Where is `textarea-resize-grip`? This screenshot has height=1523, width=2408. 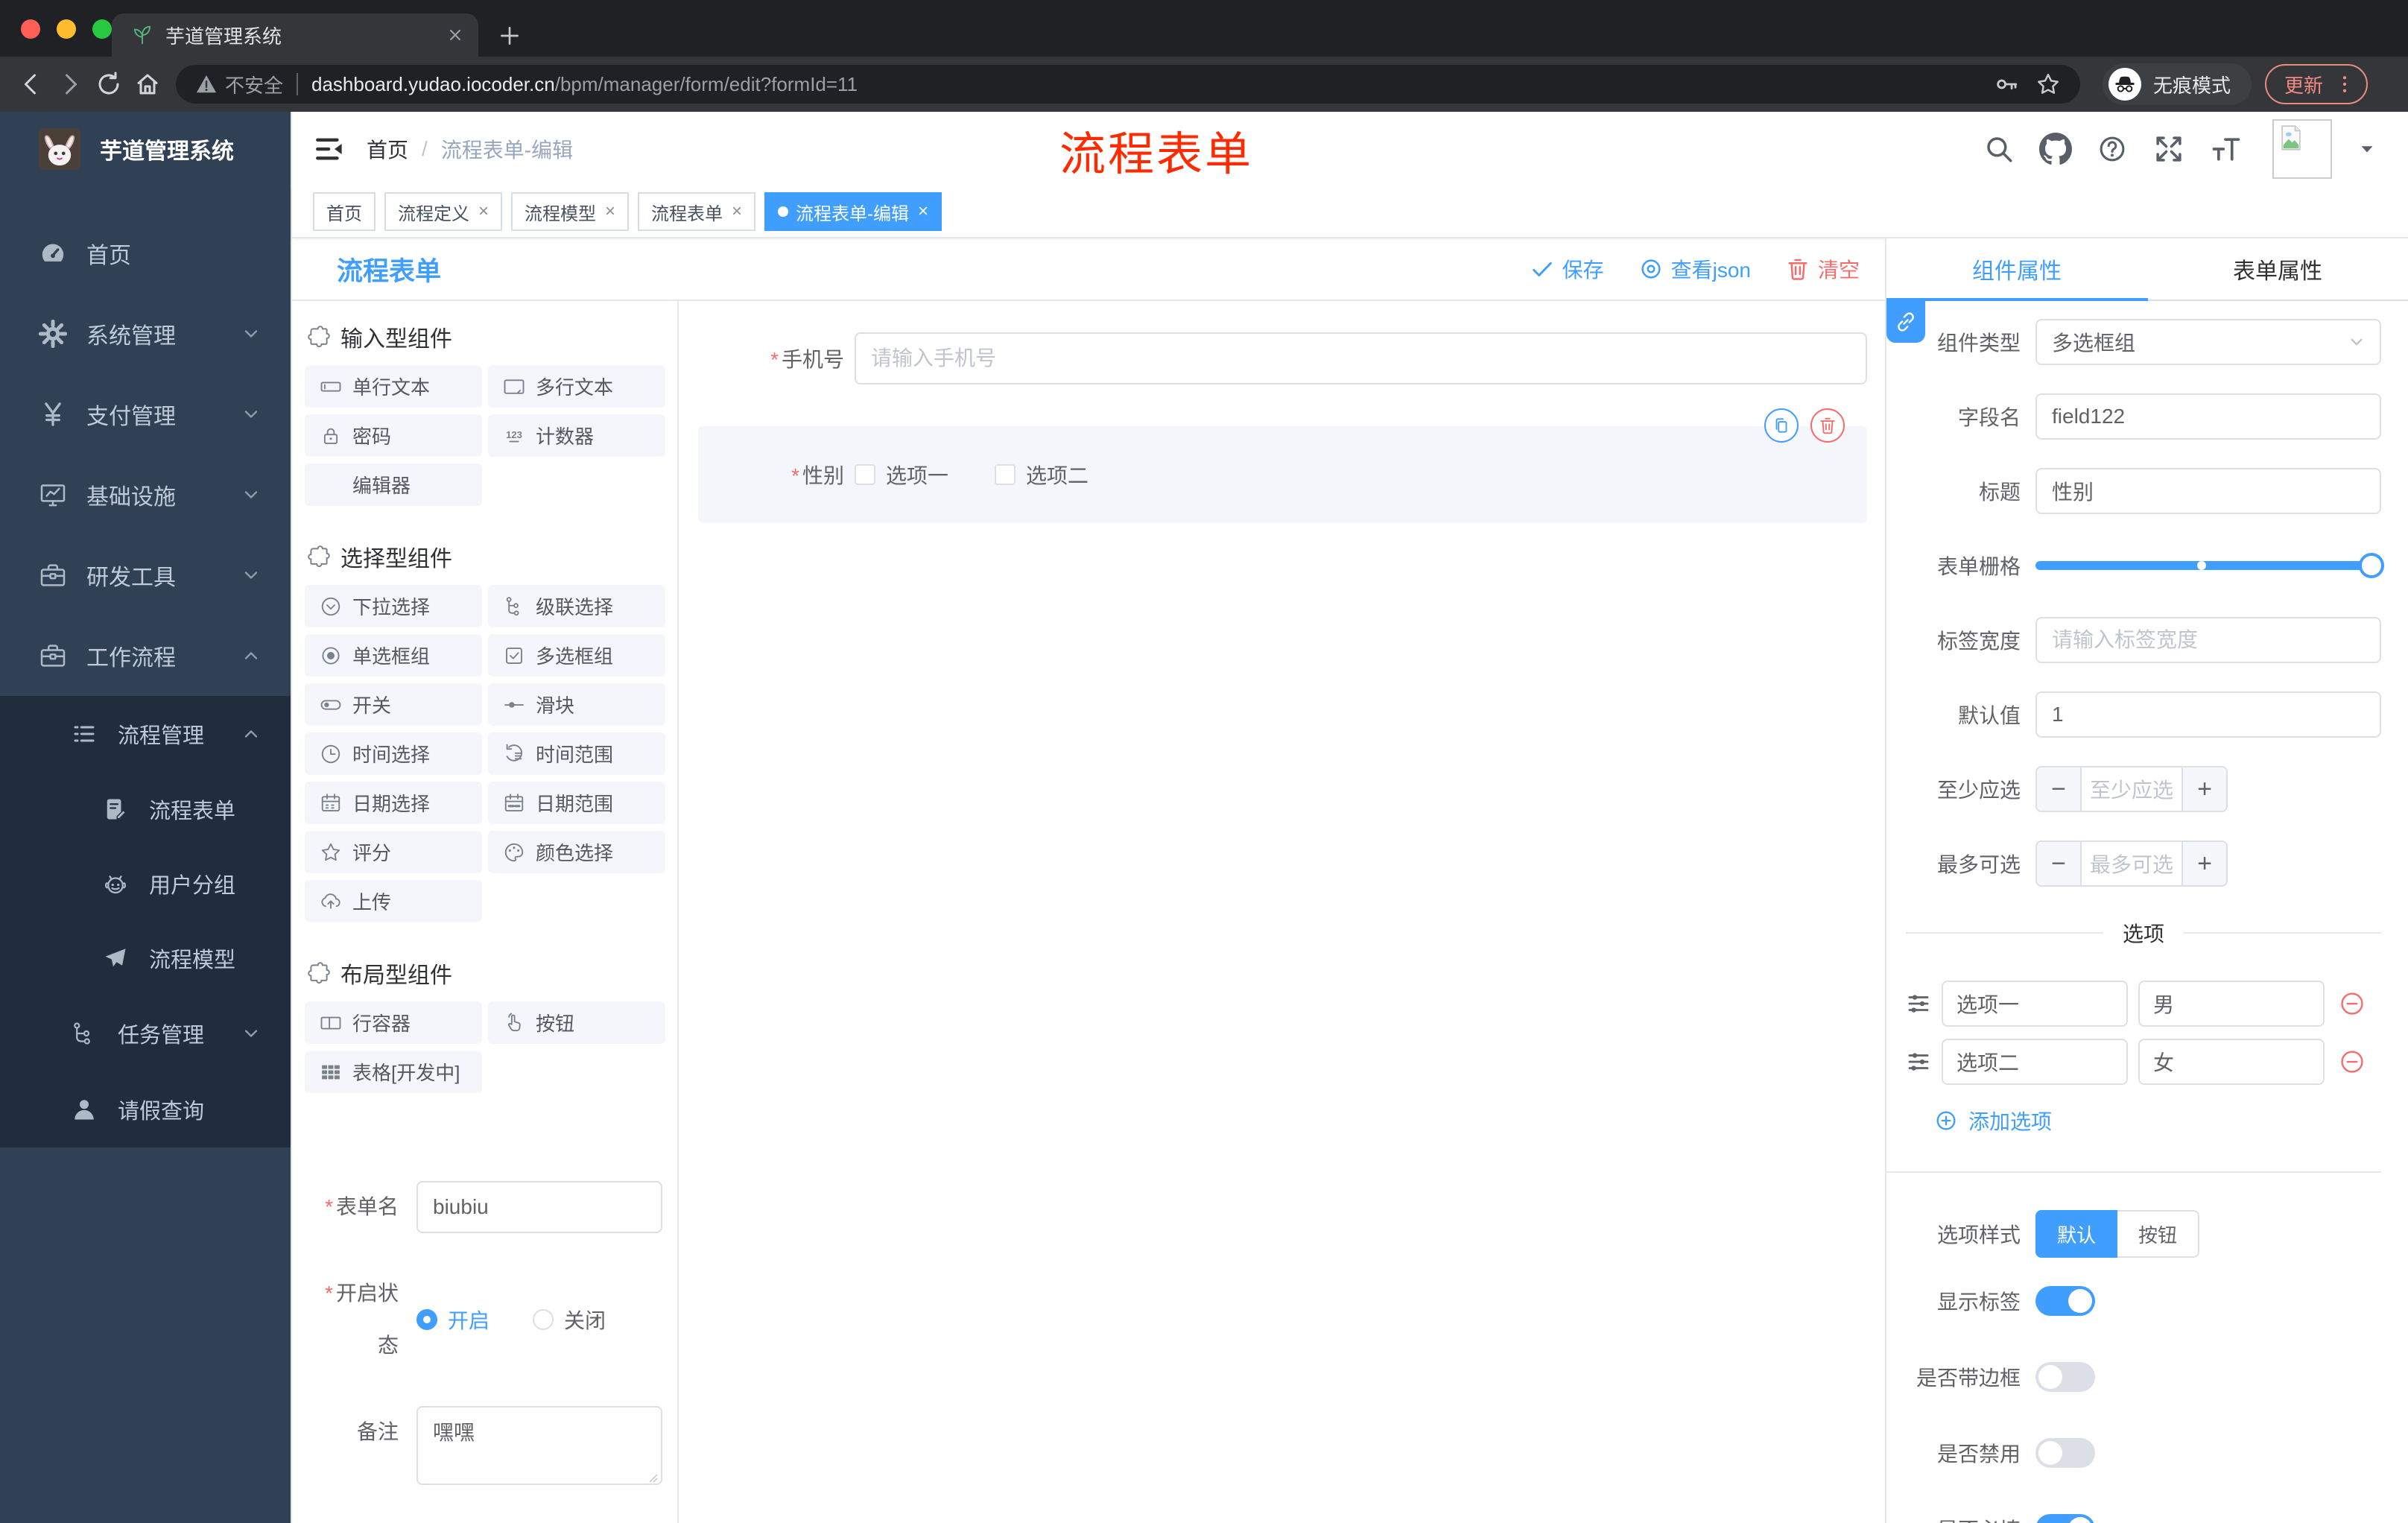 textarea-resize-grip is located at coordinates (652, 1477).